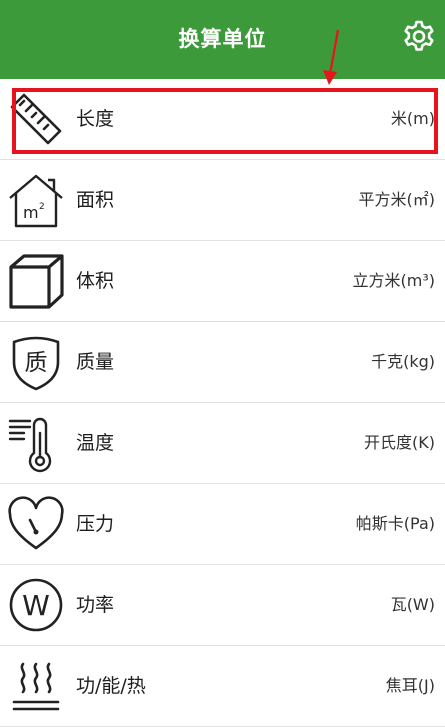  Describe the element at coordinates (397, 199) in the screenshot. I see `list-item-unit: 平方米(㎡)` at that location.